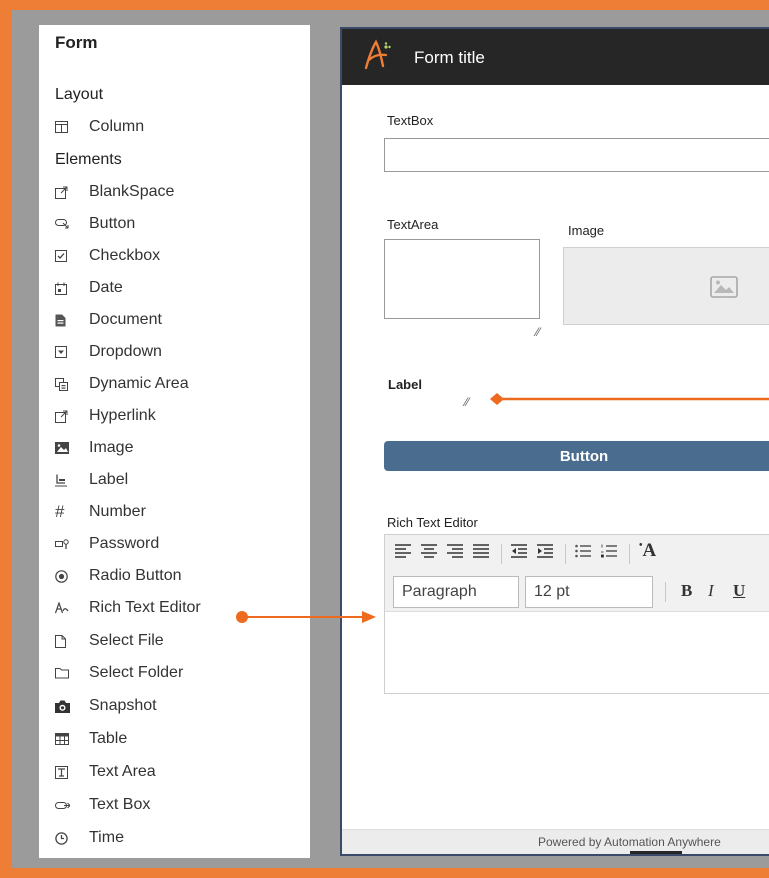 This screenshot has height=878, width=769. I want to click on palette-item-number: # Number, so click(100, 512).